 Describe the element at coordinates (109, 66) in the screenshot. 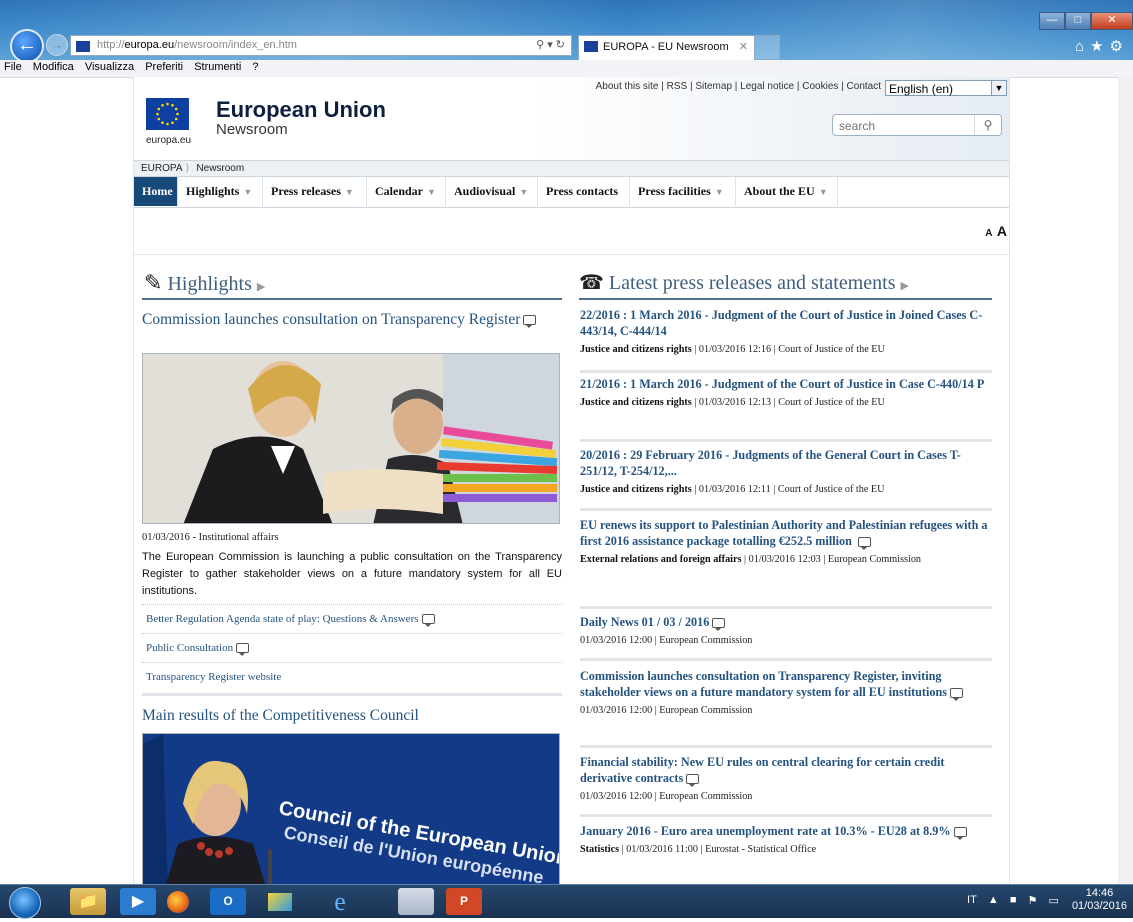

I see `menu-visualizza: Visualizza` at that location.